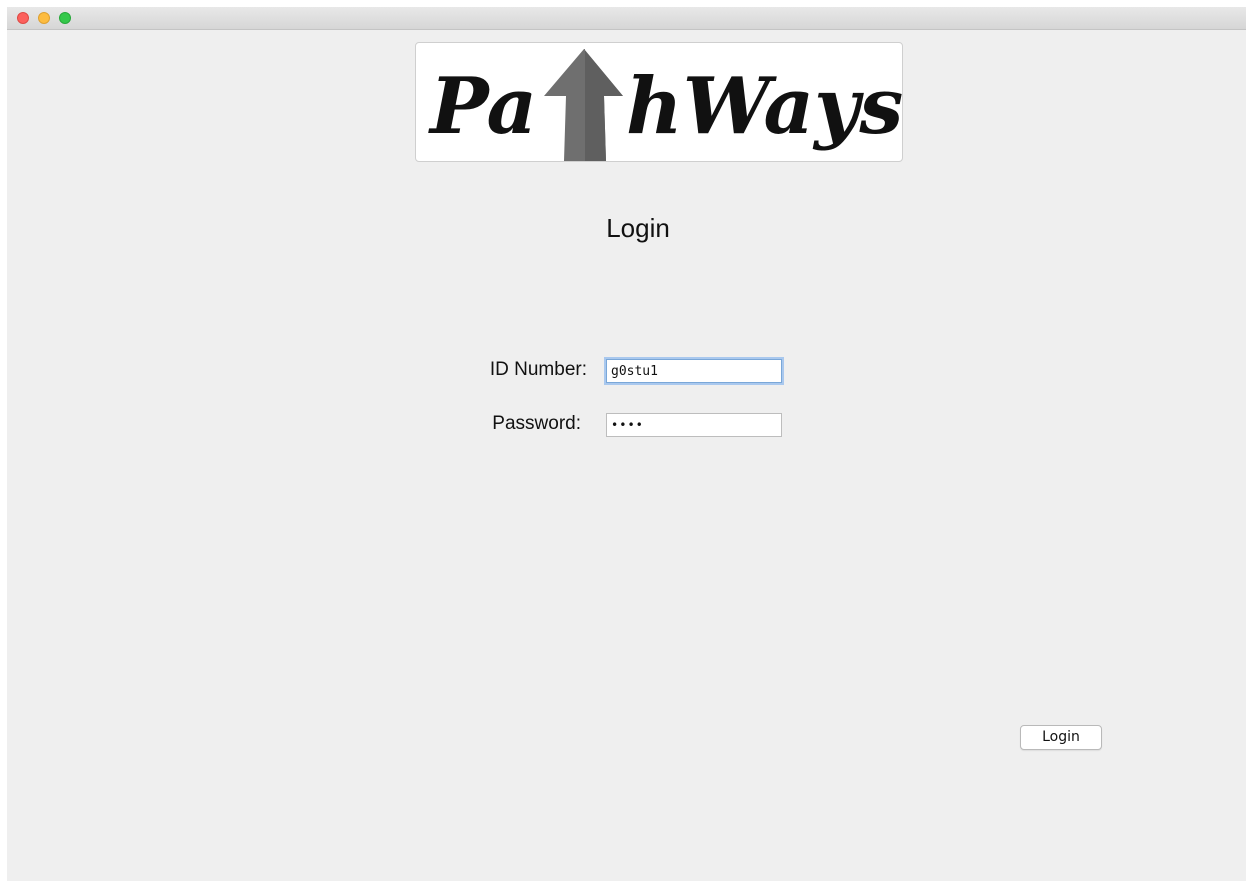  Describe the element at coordinates (538, 369) in the screenshot. I see `id-number-label: ID Number:` at that location.